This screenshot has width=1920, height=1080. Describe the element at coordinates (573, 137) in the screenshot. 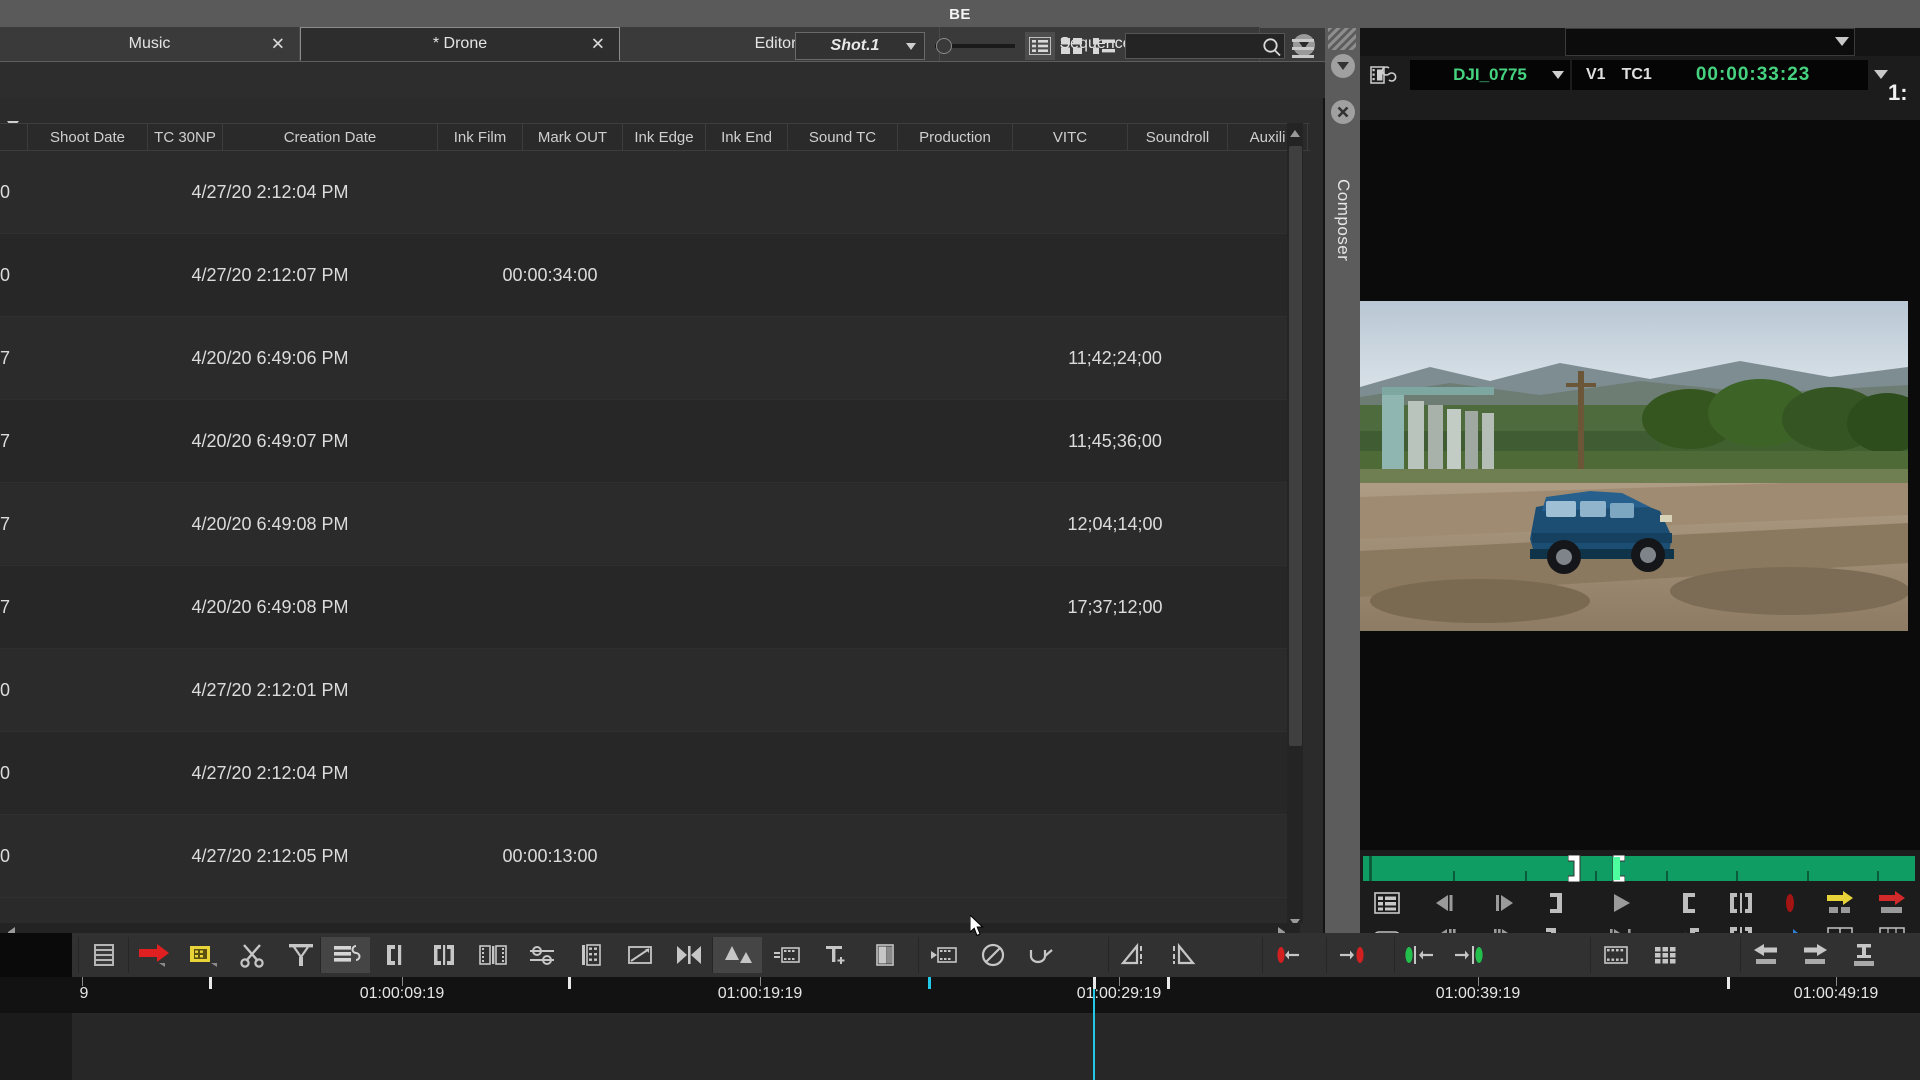

I see `column-header-mark-out: Mark OUT` at that location.